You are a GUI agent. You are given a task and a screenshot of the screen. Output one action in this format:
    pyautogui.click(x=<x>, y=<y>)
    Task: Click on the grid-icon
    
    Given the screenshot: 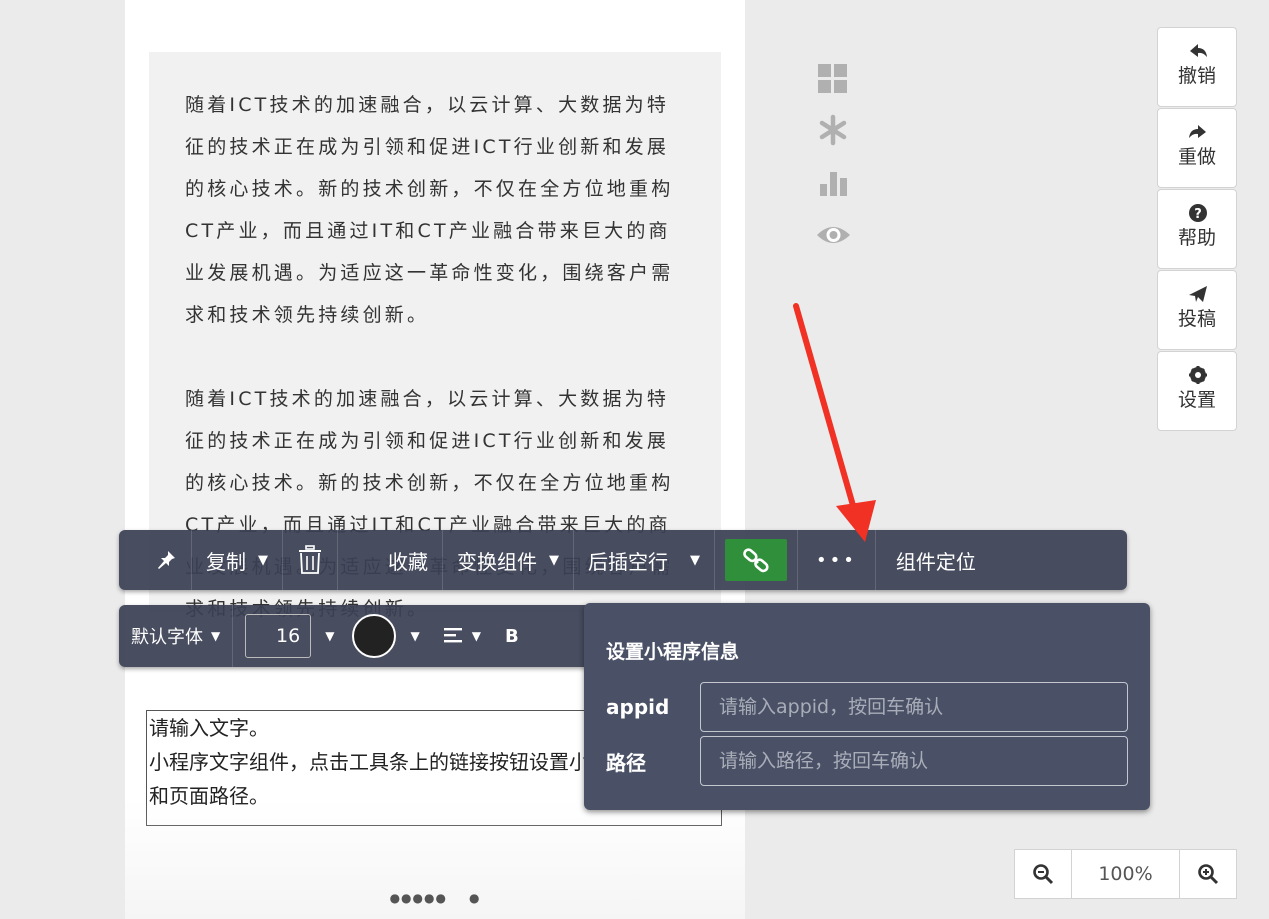 What is the action you would take?
    pyautogui.click(x=834, y=86)
    